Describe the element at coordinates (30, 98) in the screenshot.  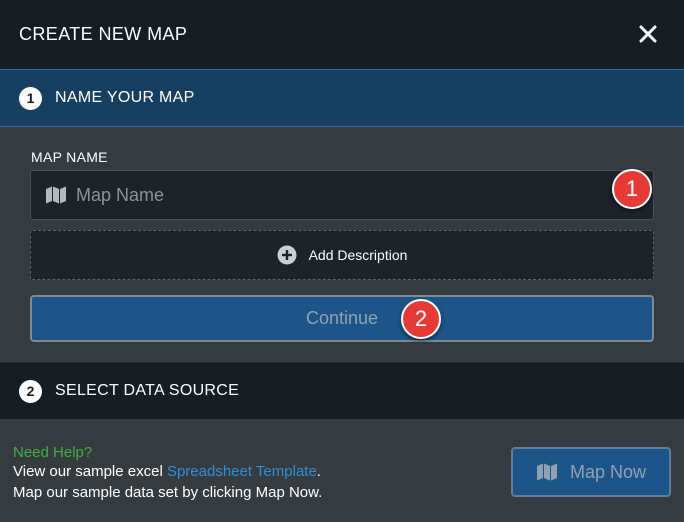
I see `step-number-badge: 1` at that location.